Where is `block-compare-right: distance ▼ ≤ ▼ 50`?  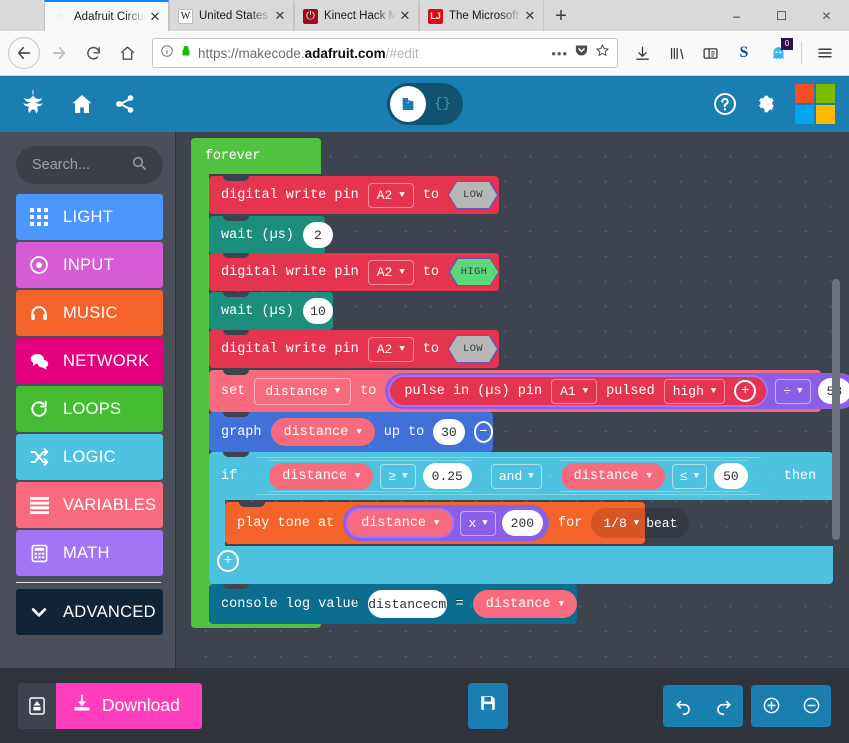 block-compare-right: distance ▼ ≤ ▼ 50 is located at coordinates (654, 476).